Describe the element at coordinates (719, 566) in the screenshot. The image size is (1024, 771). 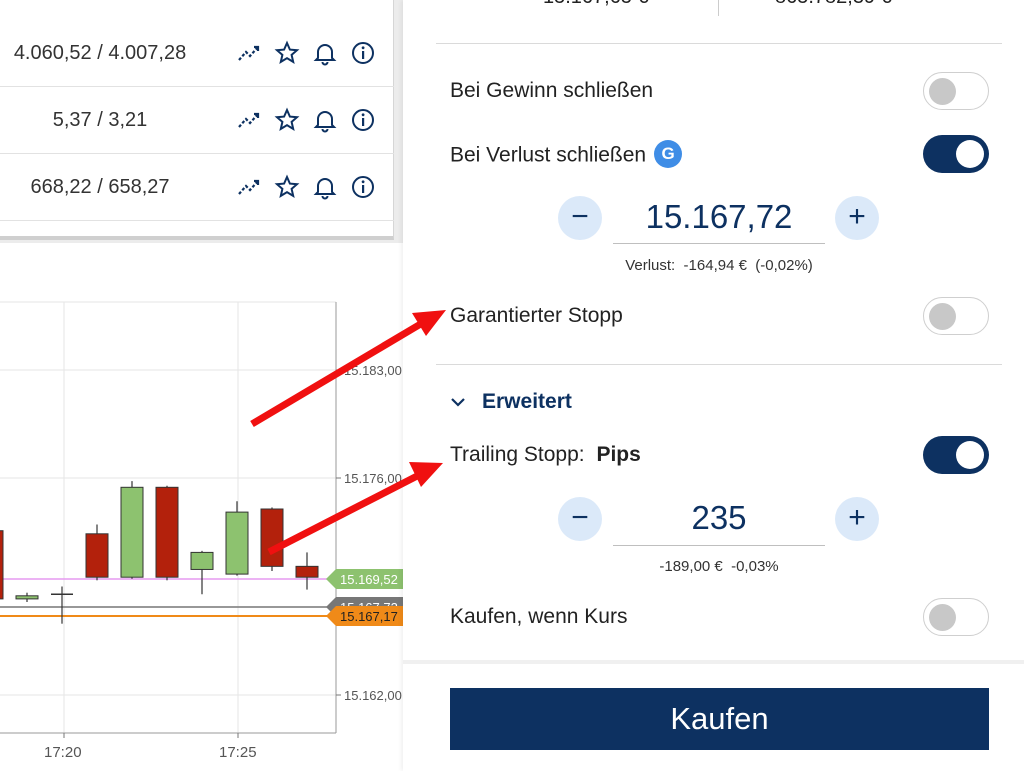
I see `trailing-stop-note: -189,00 € -0,03%` at that location.